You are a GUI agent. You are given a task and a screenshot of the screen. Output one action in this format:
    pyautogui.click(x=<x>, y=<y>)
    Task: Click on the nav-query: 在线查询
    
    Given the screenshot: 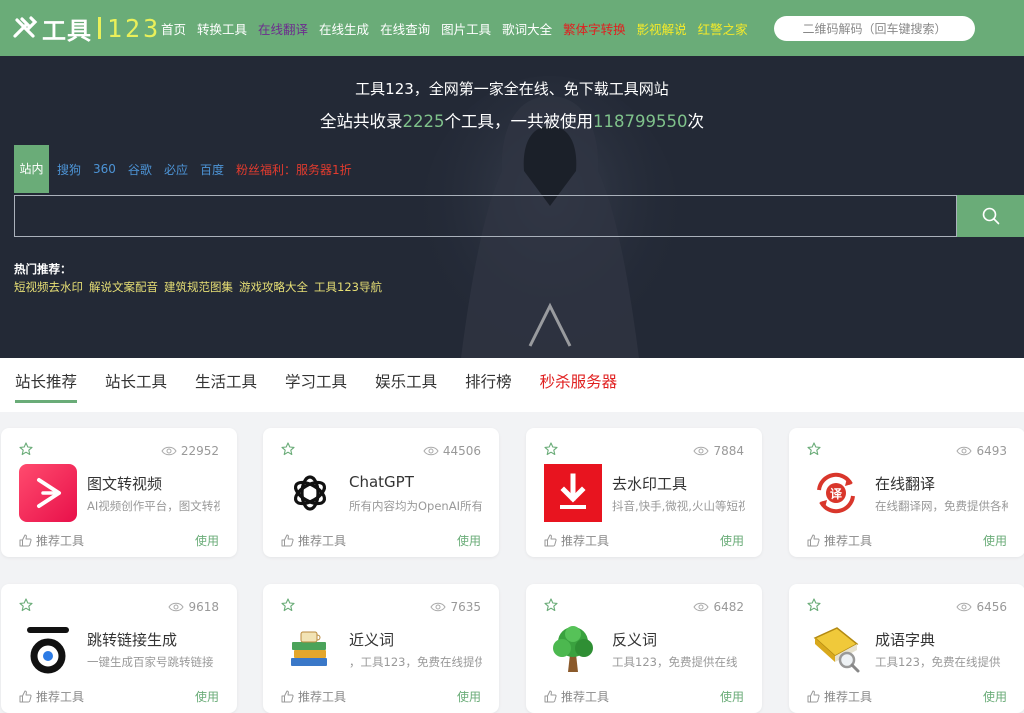 What is the action you would take?
    pyautogui.click(x=405, y=28)
    